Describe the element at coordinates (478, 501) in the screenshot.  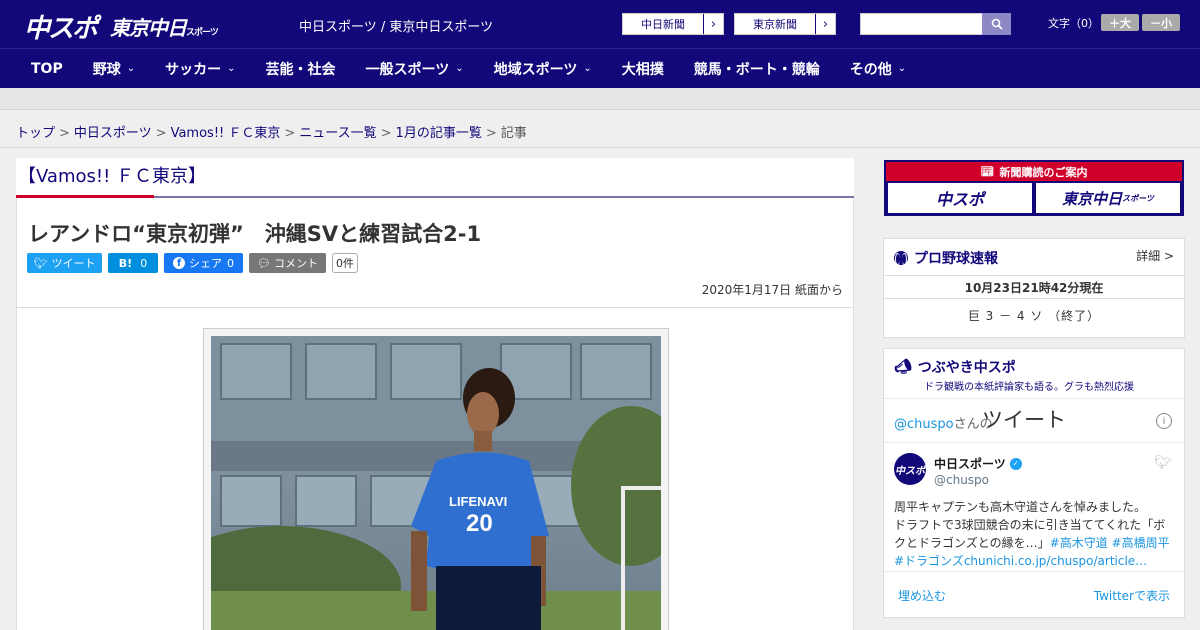
I see `jersey-sponsor: LIFENAVI` at that location.